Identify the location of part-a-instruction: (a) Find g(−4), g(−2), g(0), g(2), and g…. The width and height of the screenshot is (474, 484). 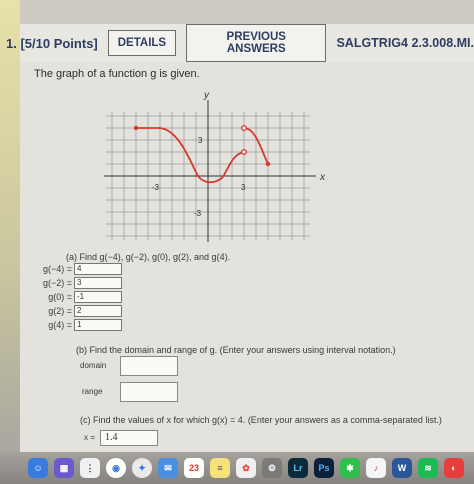
(148, 257).